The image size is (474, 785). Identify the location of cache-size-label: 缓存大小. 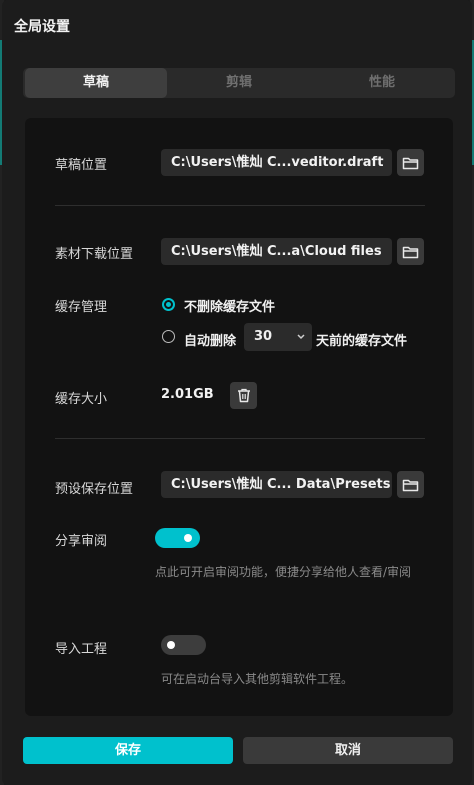
(81, 399).